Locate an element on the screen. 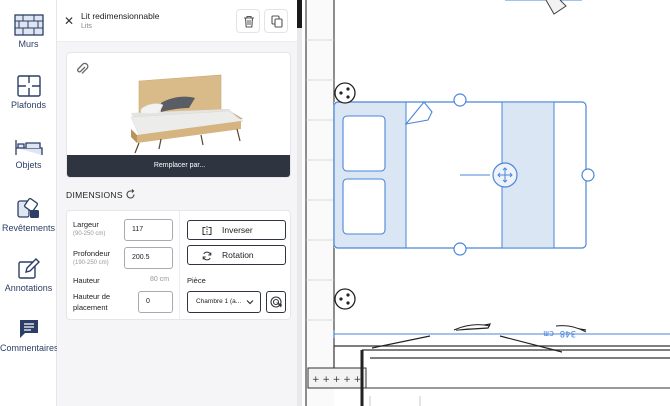  divider is located at coordinates (179, 266).